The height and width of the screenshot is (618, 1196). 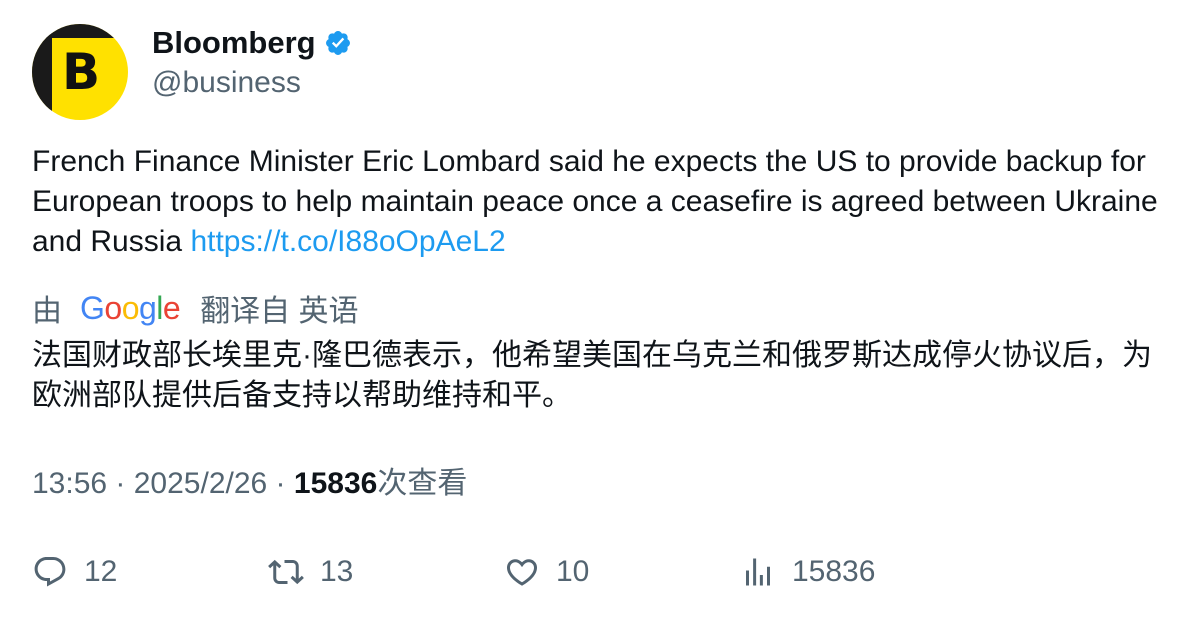 What do you see at coordinates (47, 311) in the screenshot?
I see `translation-prefix: 由` at bounding box center [47, 311].